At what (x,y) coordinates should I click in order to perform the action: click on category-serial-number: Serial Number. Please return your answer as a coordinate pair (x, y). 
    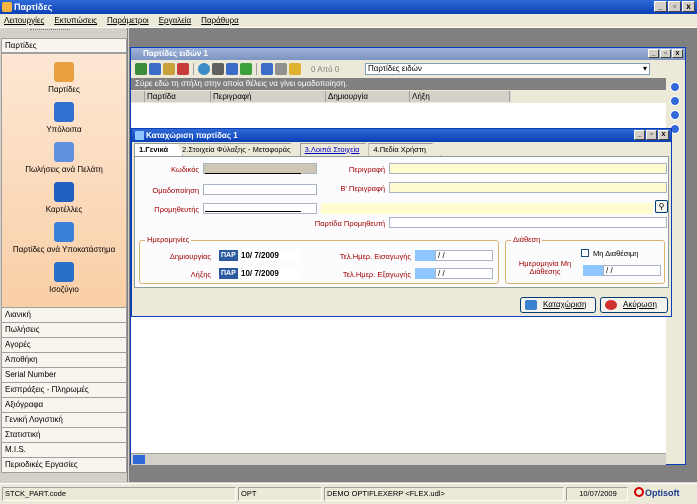
    Looking at the image, I should click on (64, 375).